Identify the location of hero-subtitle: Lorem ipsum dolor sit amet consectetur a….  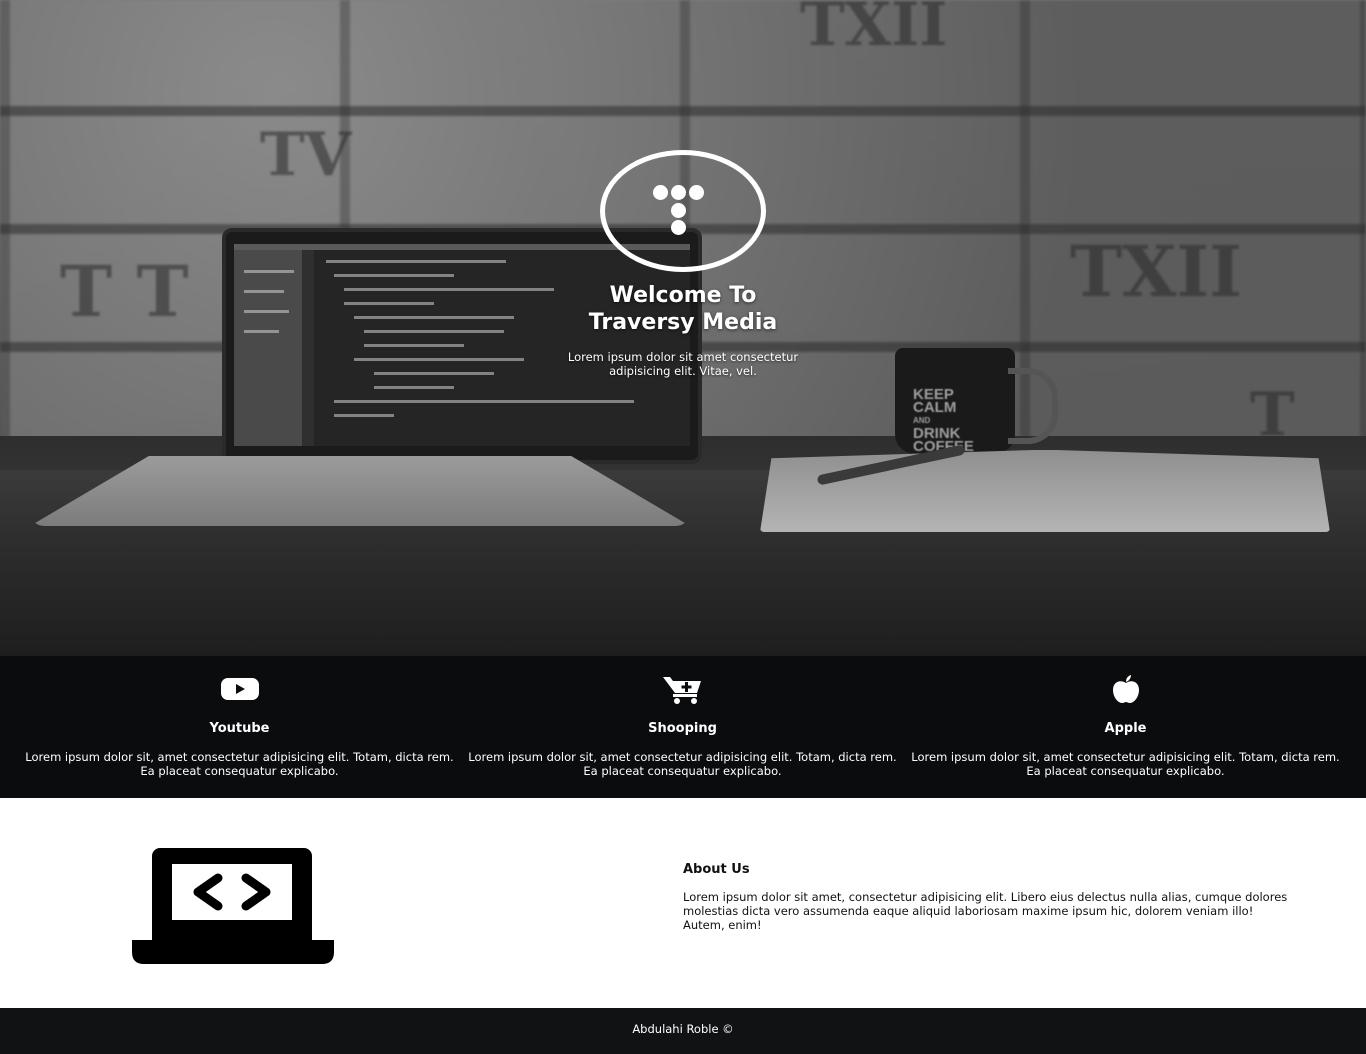
(683, 364).